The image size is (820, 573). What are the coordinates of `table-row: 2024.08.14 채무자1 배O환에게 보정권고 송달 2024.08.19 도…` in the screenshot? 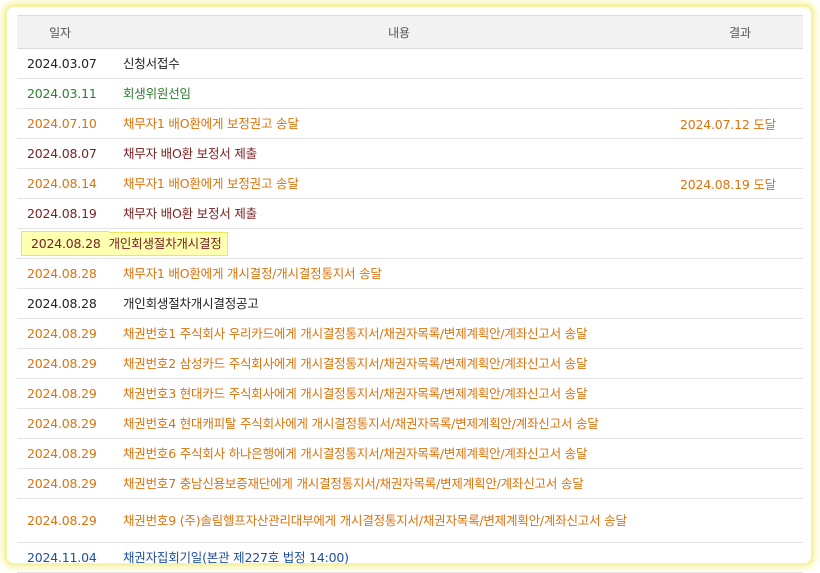 It's located at (410, 184).